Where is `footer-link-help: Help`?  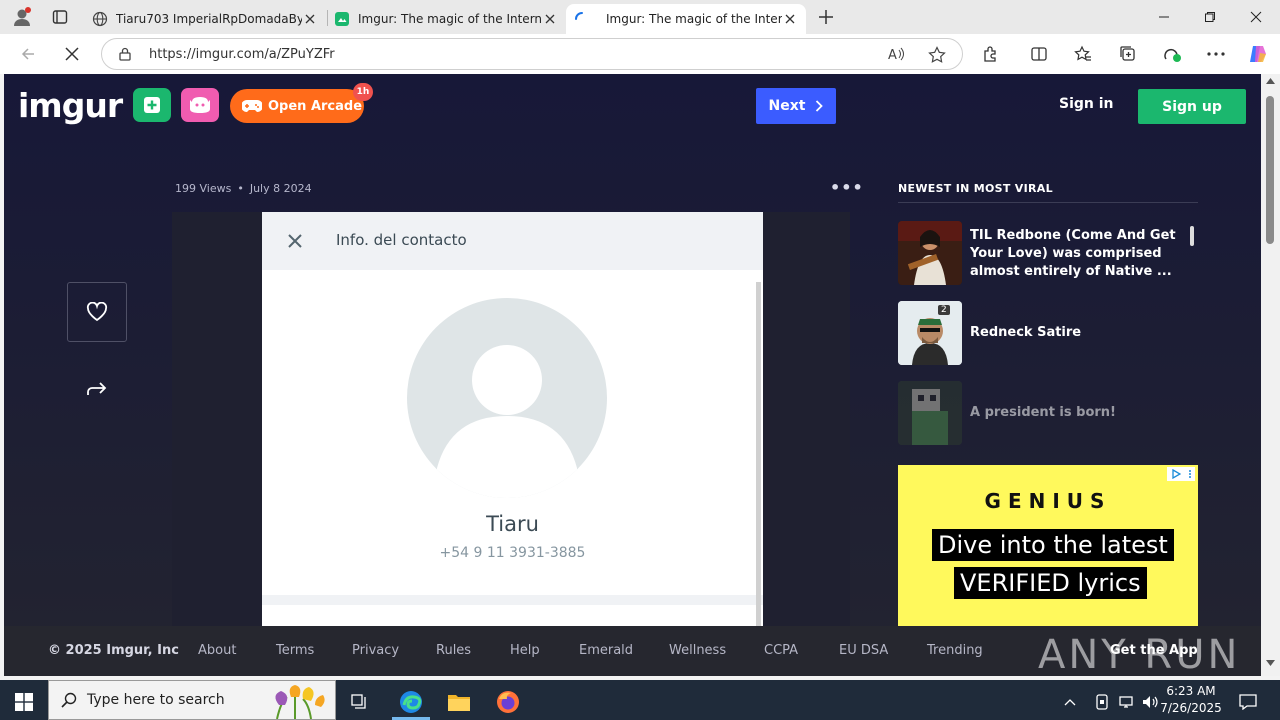 footer-link-help: Help is located at coordinates (525, 650).